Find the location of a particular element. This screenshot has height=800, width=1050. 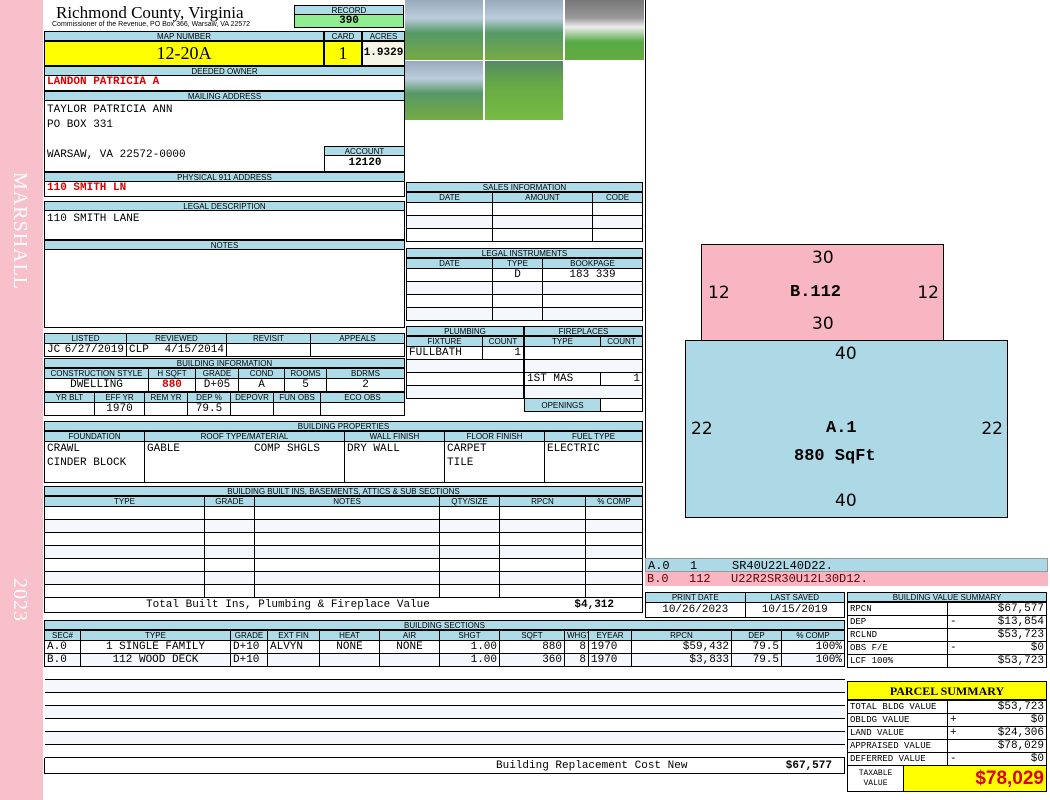

notes-label: NOTES is located at coordinates (224, 245).